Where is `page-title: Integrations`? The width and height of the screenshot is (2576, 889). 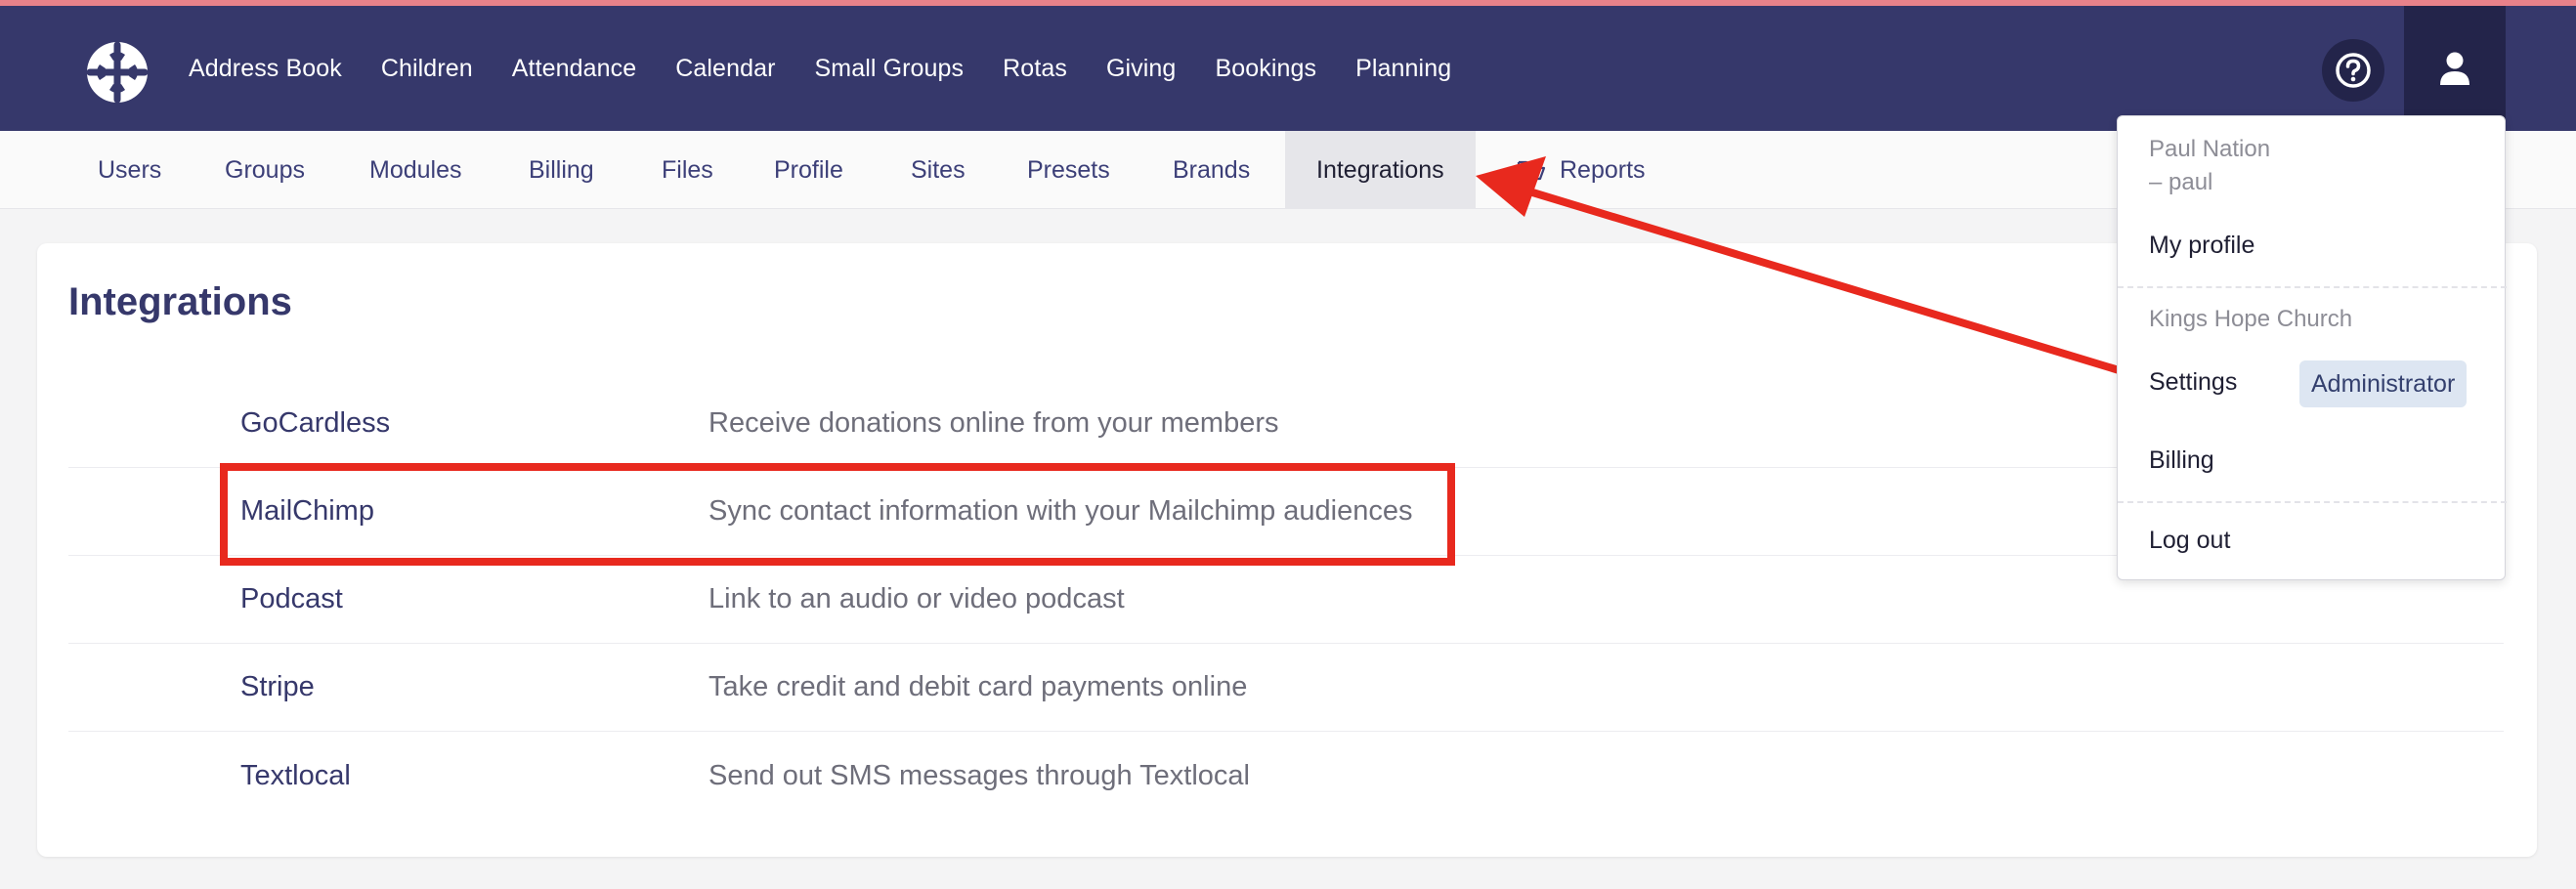 page-title: Integrations is located at coordinates (180, 301).